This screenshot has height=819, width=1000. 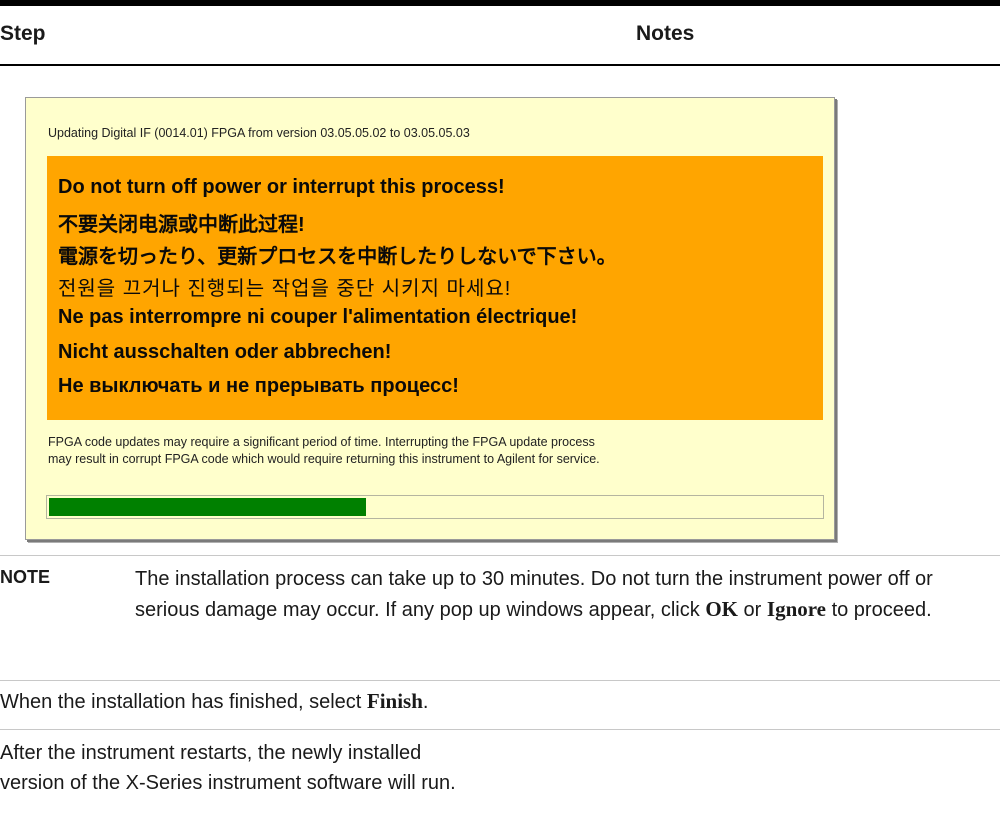 I want to click on ok-keyword: OK, so click(x=721, y=609).